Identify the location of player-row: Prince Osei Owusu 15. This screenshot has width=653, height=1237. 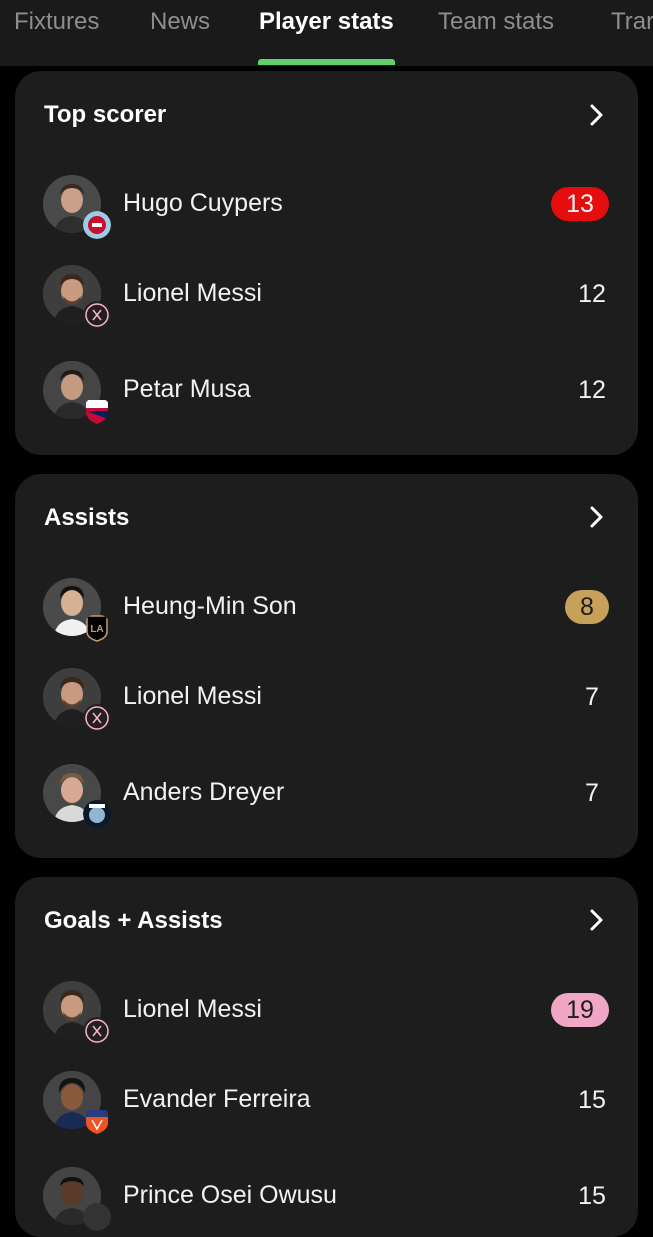
(326, 1202).